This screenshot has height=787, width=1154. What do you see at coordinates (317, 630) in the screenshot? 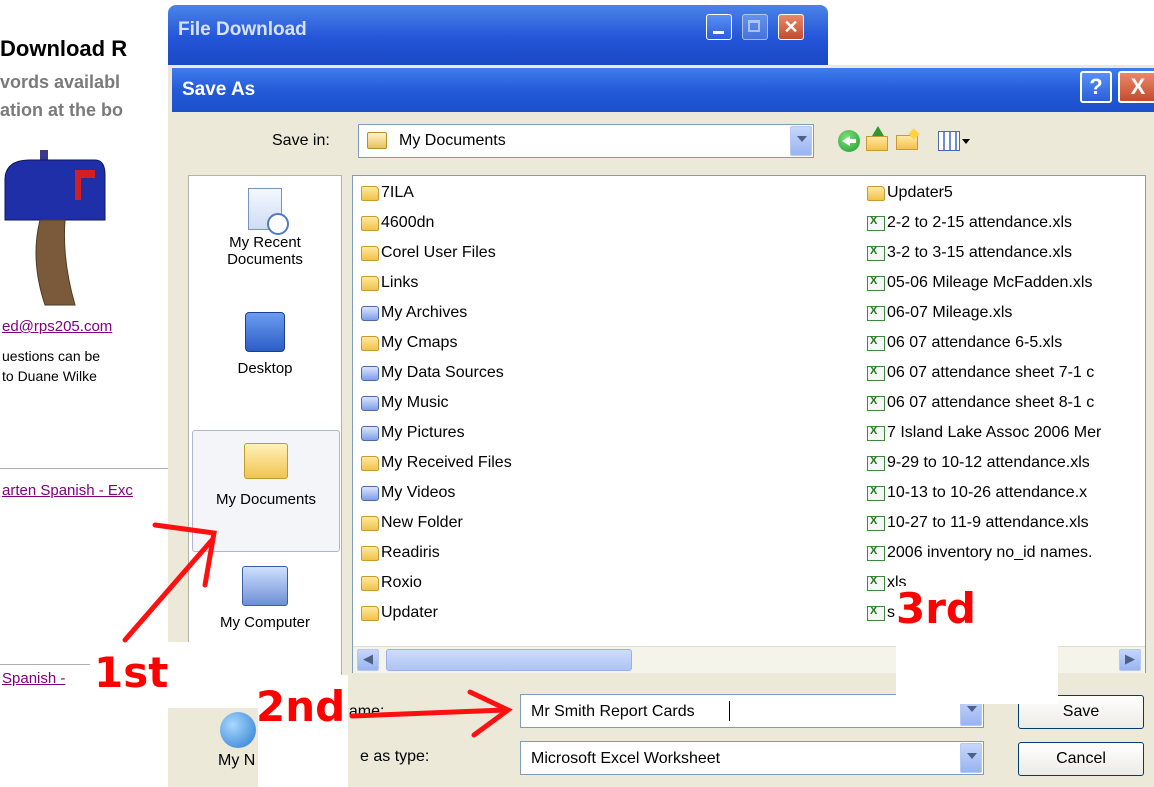
I see `annotation-arrows` at bounding box center [317, 630].